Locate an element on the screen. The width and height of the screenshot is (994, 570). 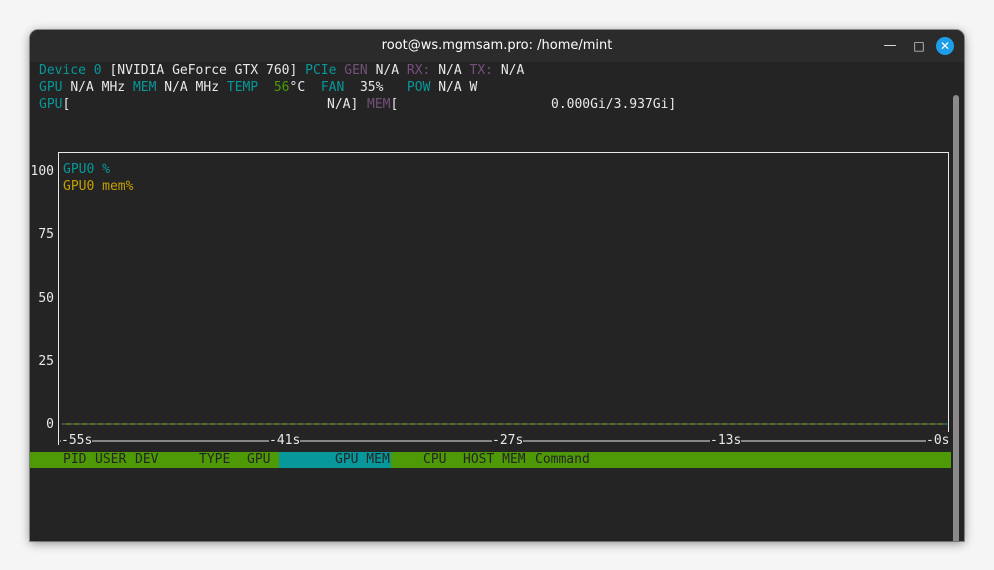
x-tick-label: -55s is located at coordinates (77, 440).